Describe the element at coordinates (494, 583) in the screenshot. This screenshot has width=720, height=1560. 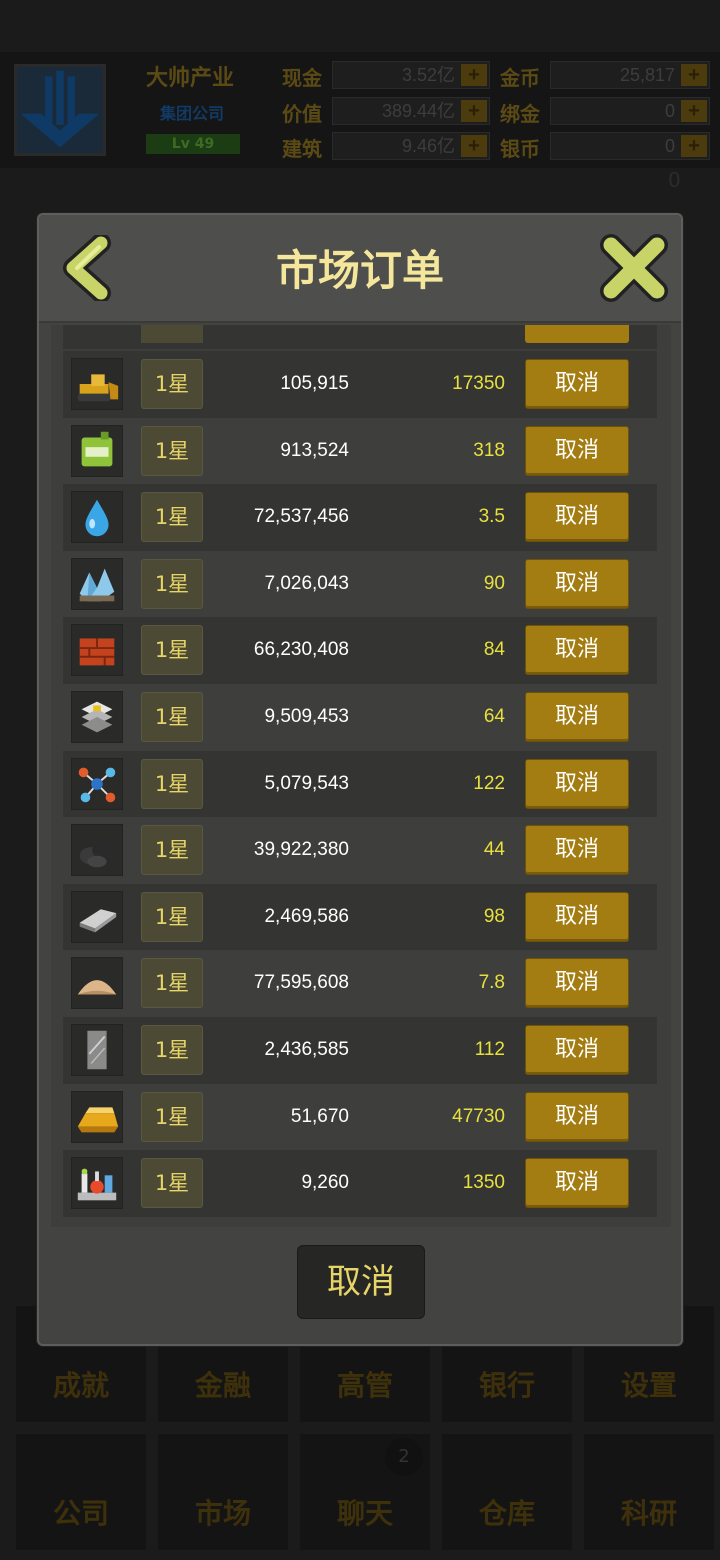
I see `order-price: 90` at that location.